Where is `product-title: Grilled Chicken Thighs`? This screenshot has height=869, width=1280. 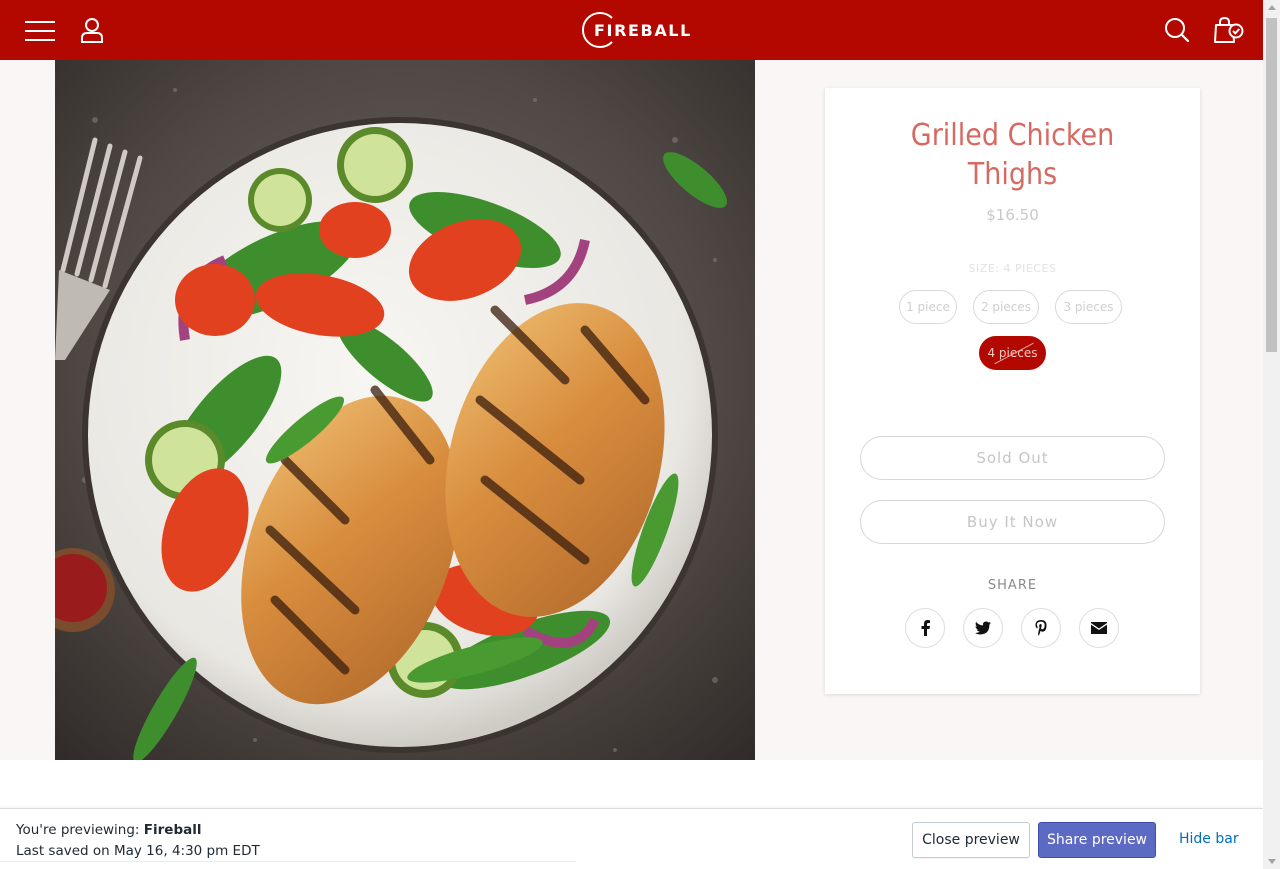 product-title: Grilled Chicken Thighs is located at coordinates (1012, 155).